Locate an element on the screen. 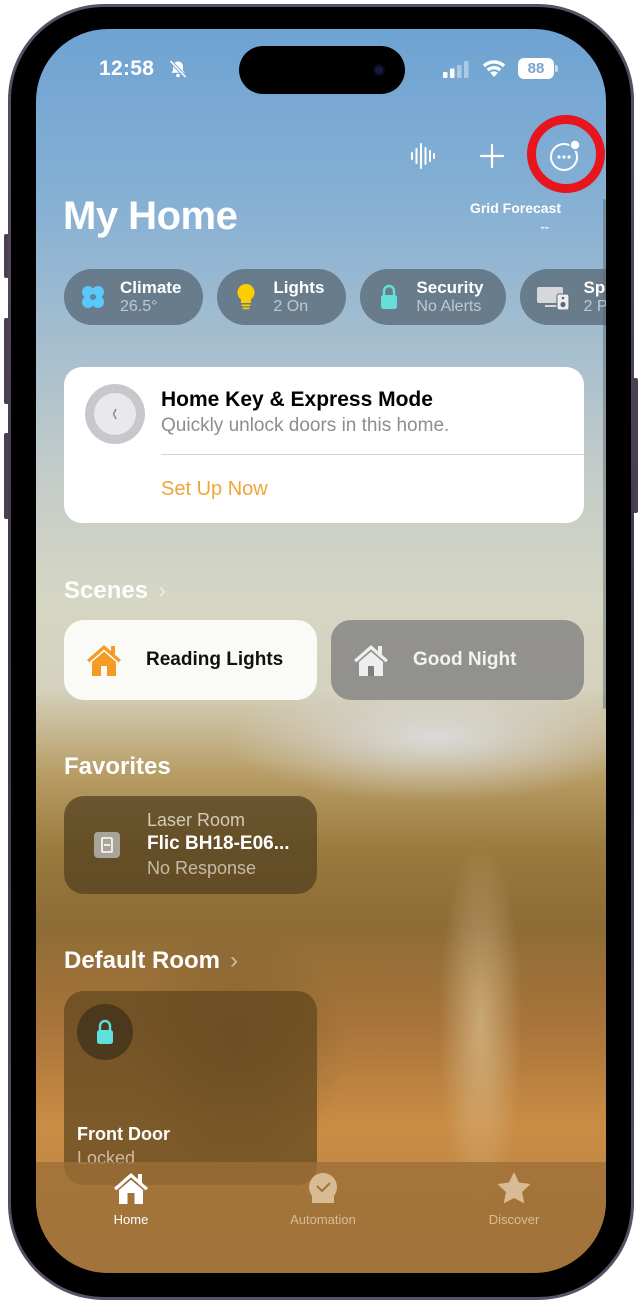  fan-icon is located at coordinates (93, 297).